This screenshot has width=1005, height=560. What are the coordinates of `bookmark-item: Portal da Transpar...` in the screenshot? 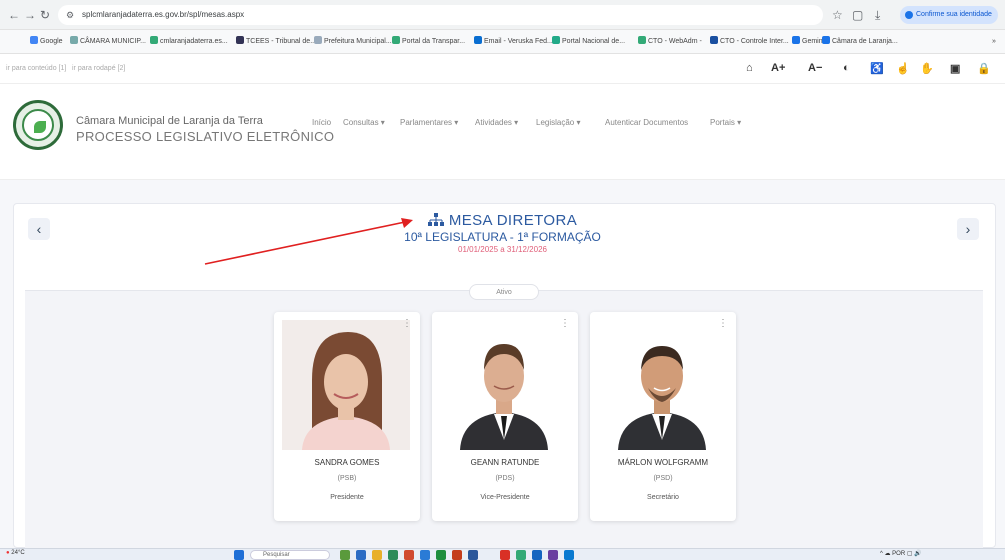 It's located at (428, 42).